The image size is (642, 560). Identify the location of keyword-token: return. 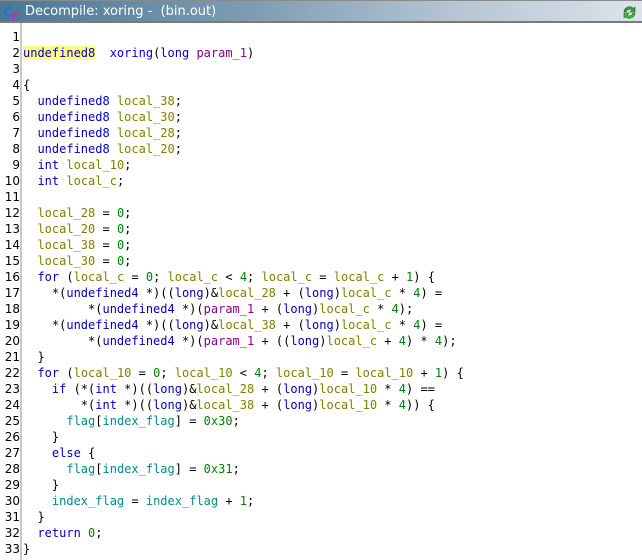
(58, 533).